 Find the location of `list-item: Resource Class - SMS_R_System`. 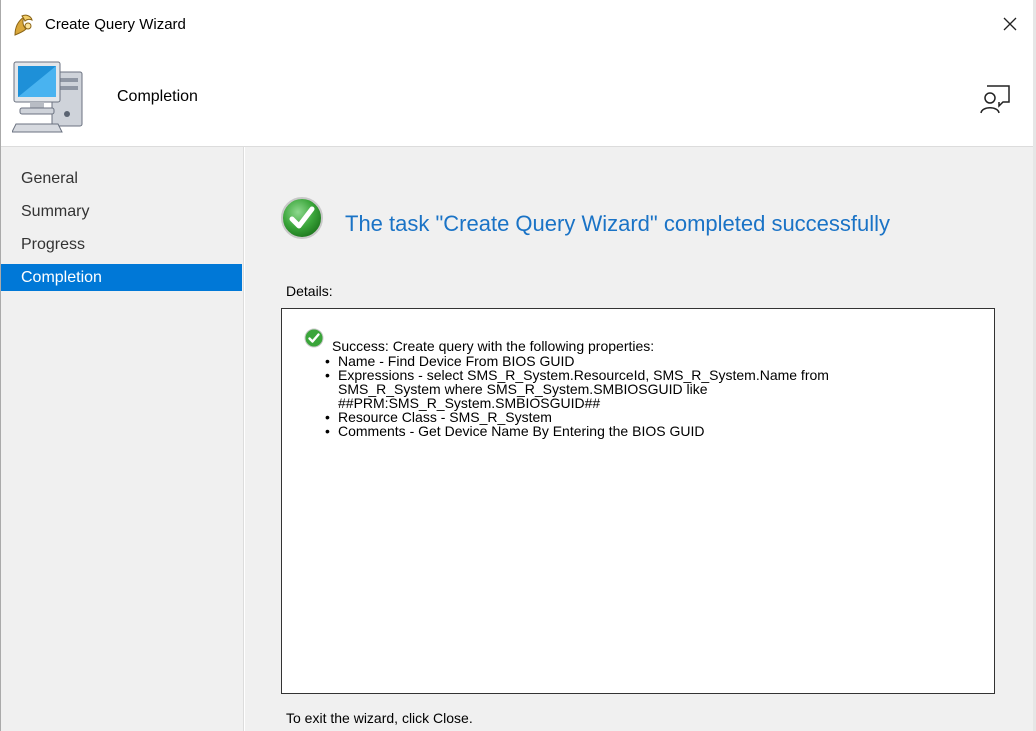

list-item: Resource Class - SMS_R_System is located at coordinates (649, 417).